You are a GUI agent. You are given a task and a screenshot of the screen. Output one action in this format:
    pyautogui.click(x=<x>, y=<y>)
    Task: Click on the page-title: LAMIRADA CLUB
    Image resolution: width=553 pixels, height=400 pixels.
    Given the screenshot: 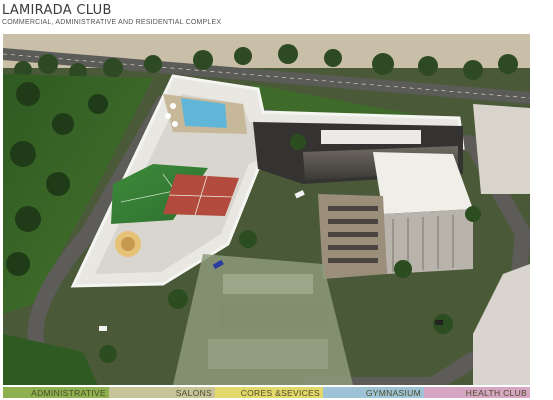 What is the action you would take?
    pyautogui.click(x=57, y=10)
    